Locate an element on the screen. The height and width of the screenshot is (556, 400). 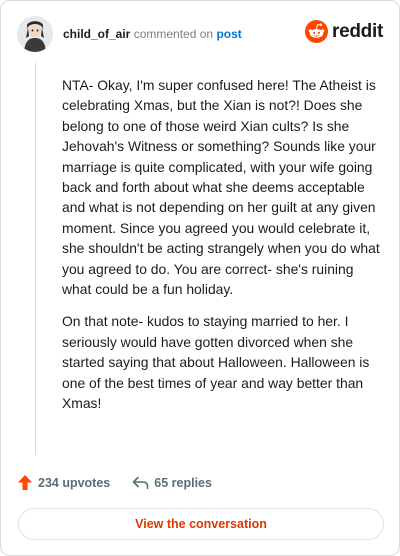
action-text: commented on is located at coordinates (173, 34).